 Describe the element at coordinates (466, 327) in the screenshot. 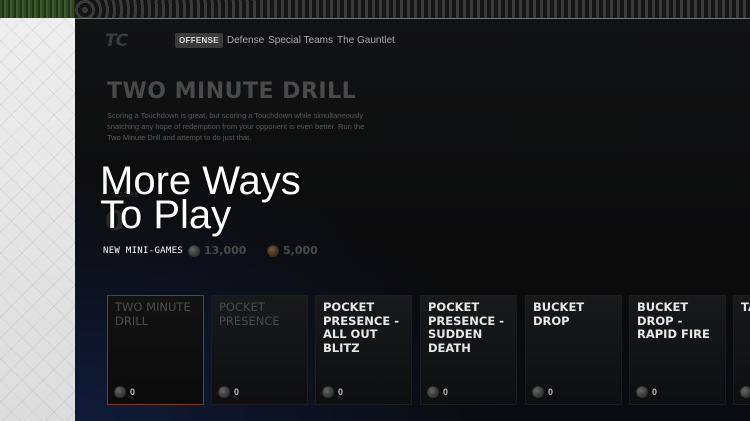

I see `card-title: POCKET PRESENCE - SUDDEN DEATH` at that location.